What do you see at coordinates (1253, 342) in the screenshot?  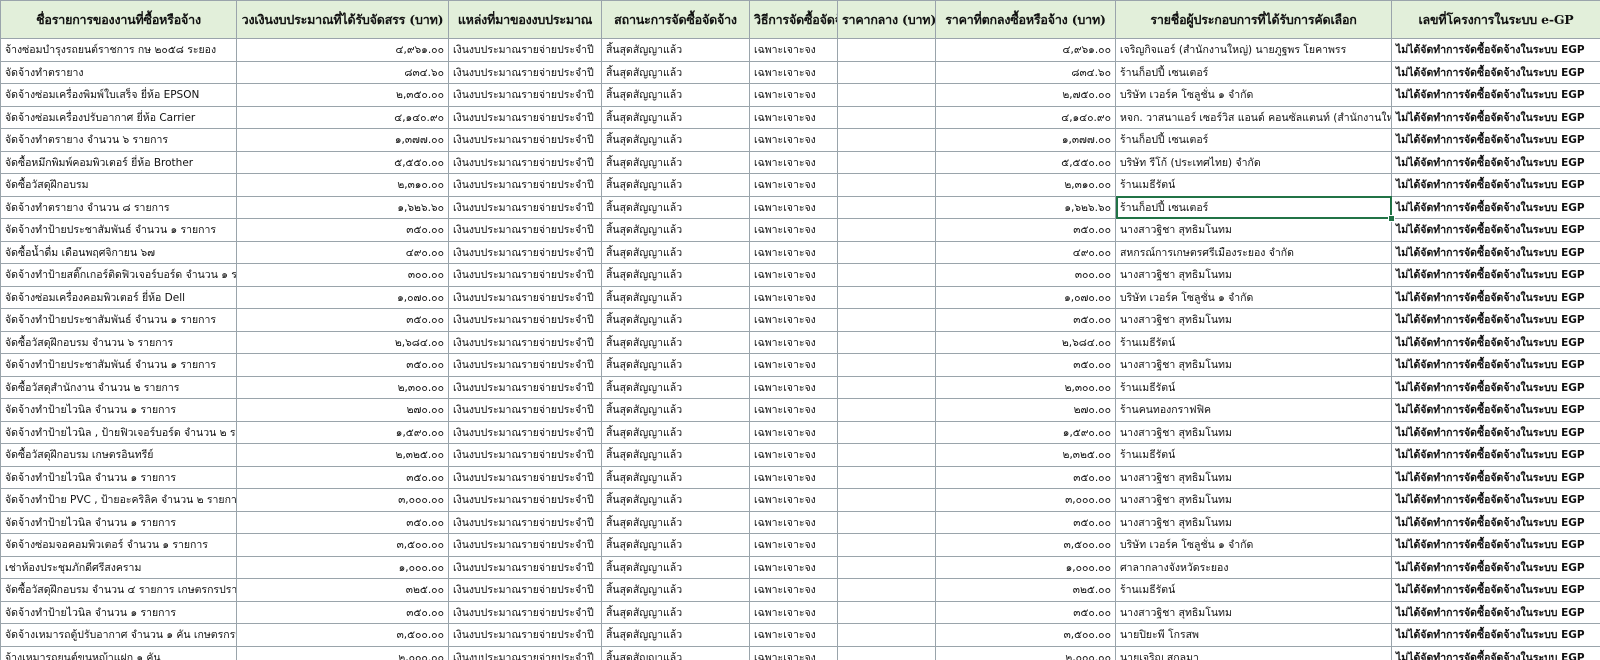 I see `cell-vendor: ร้านเมธีรัตน์` at bounding box center [1253, 342].